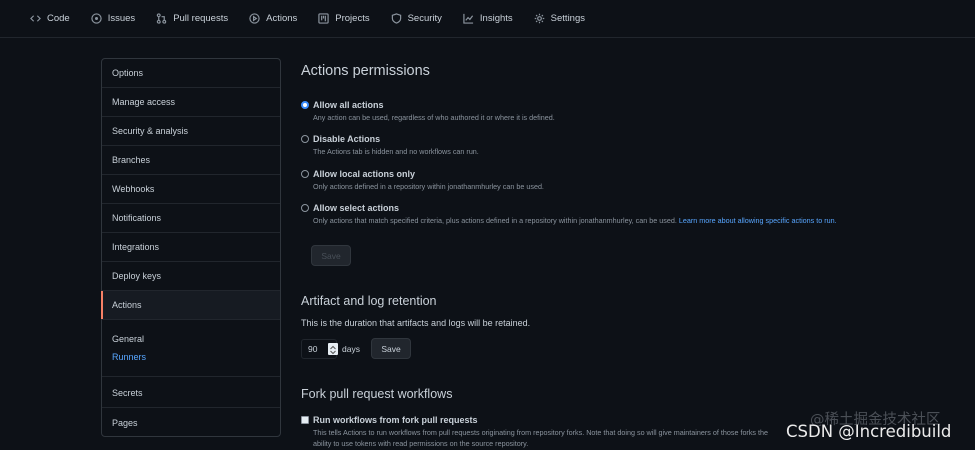 The width and height of the screenshot is (975, 450). Describe the element at coordinates (191, 218) in the screenshot. I see `sidebar-item-notifications: Notifications` at that location.